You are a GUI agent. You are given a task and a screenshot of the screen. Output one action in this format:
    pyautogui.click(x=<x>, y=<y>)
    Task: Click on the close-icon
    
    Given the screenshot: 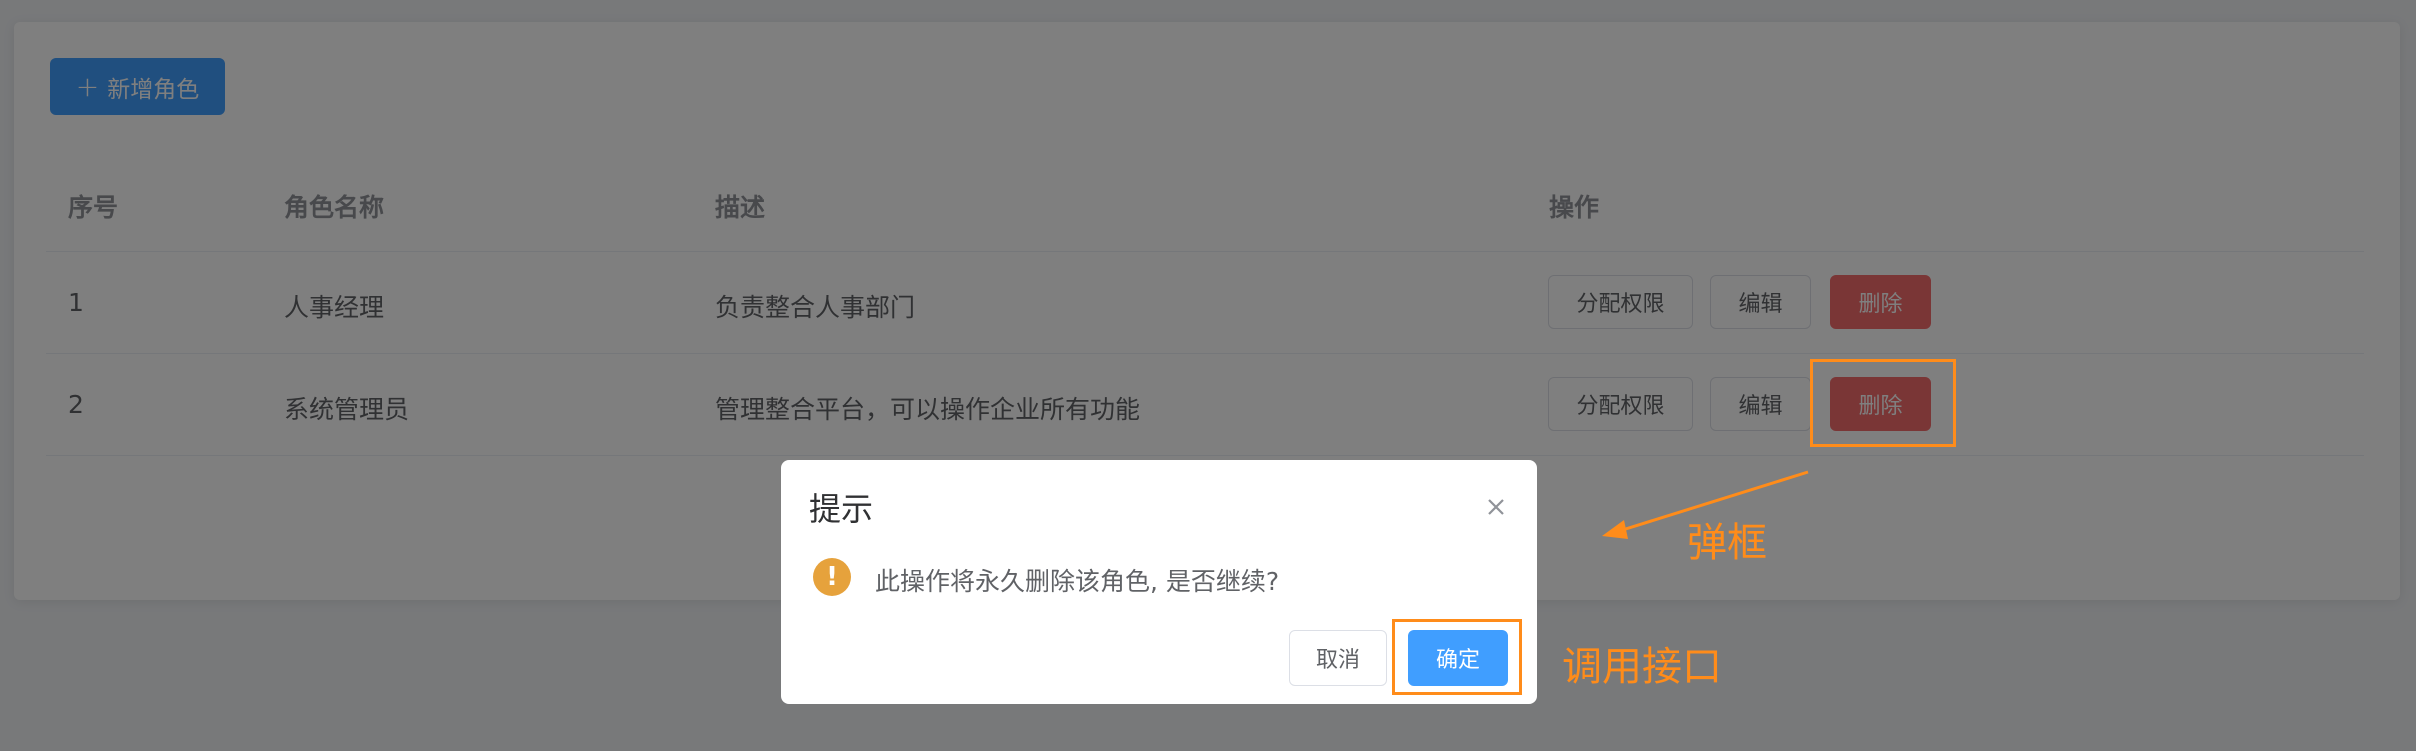 What is the action you would take?
    pyautogui.click(x=1496, y=507)
    